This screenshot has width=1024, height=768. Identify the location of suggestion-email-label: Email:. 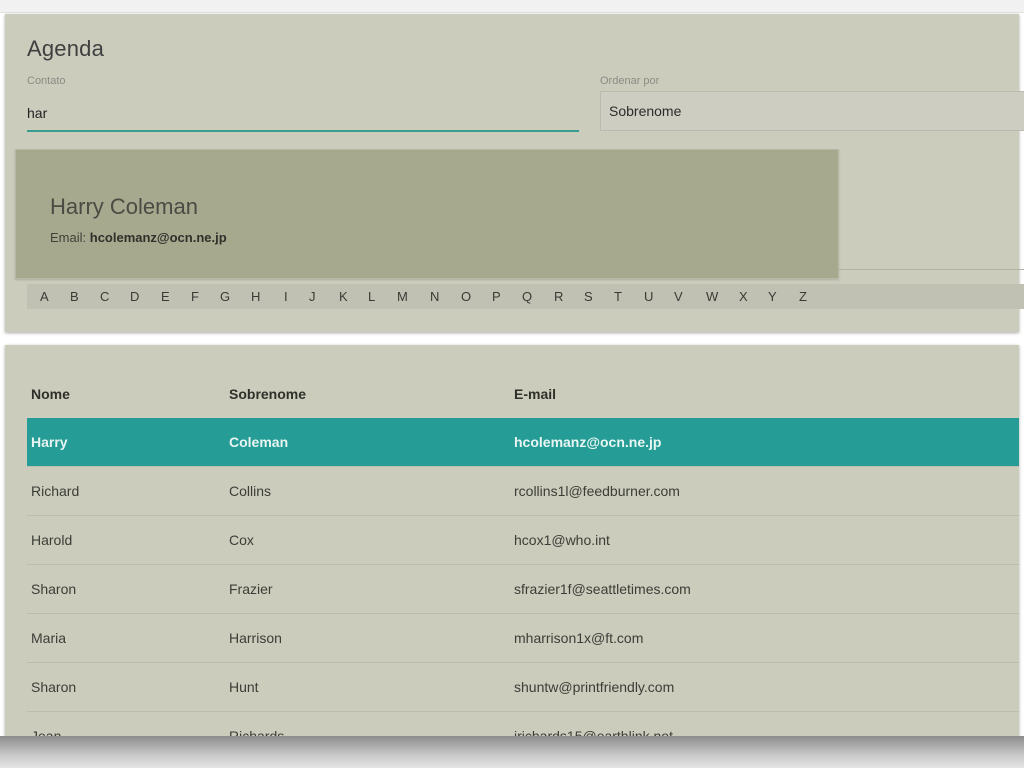
(68, 237).